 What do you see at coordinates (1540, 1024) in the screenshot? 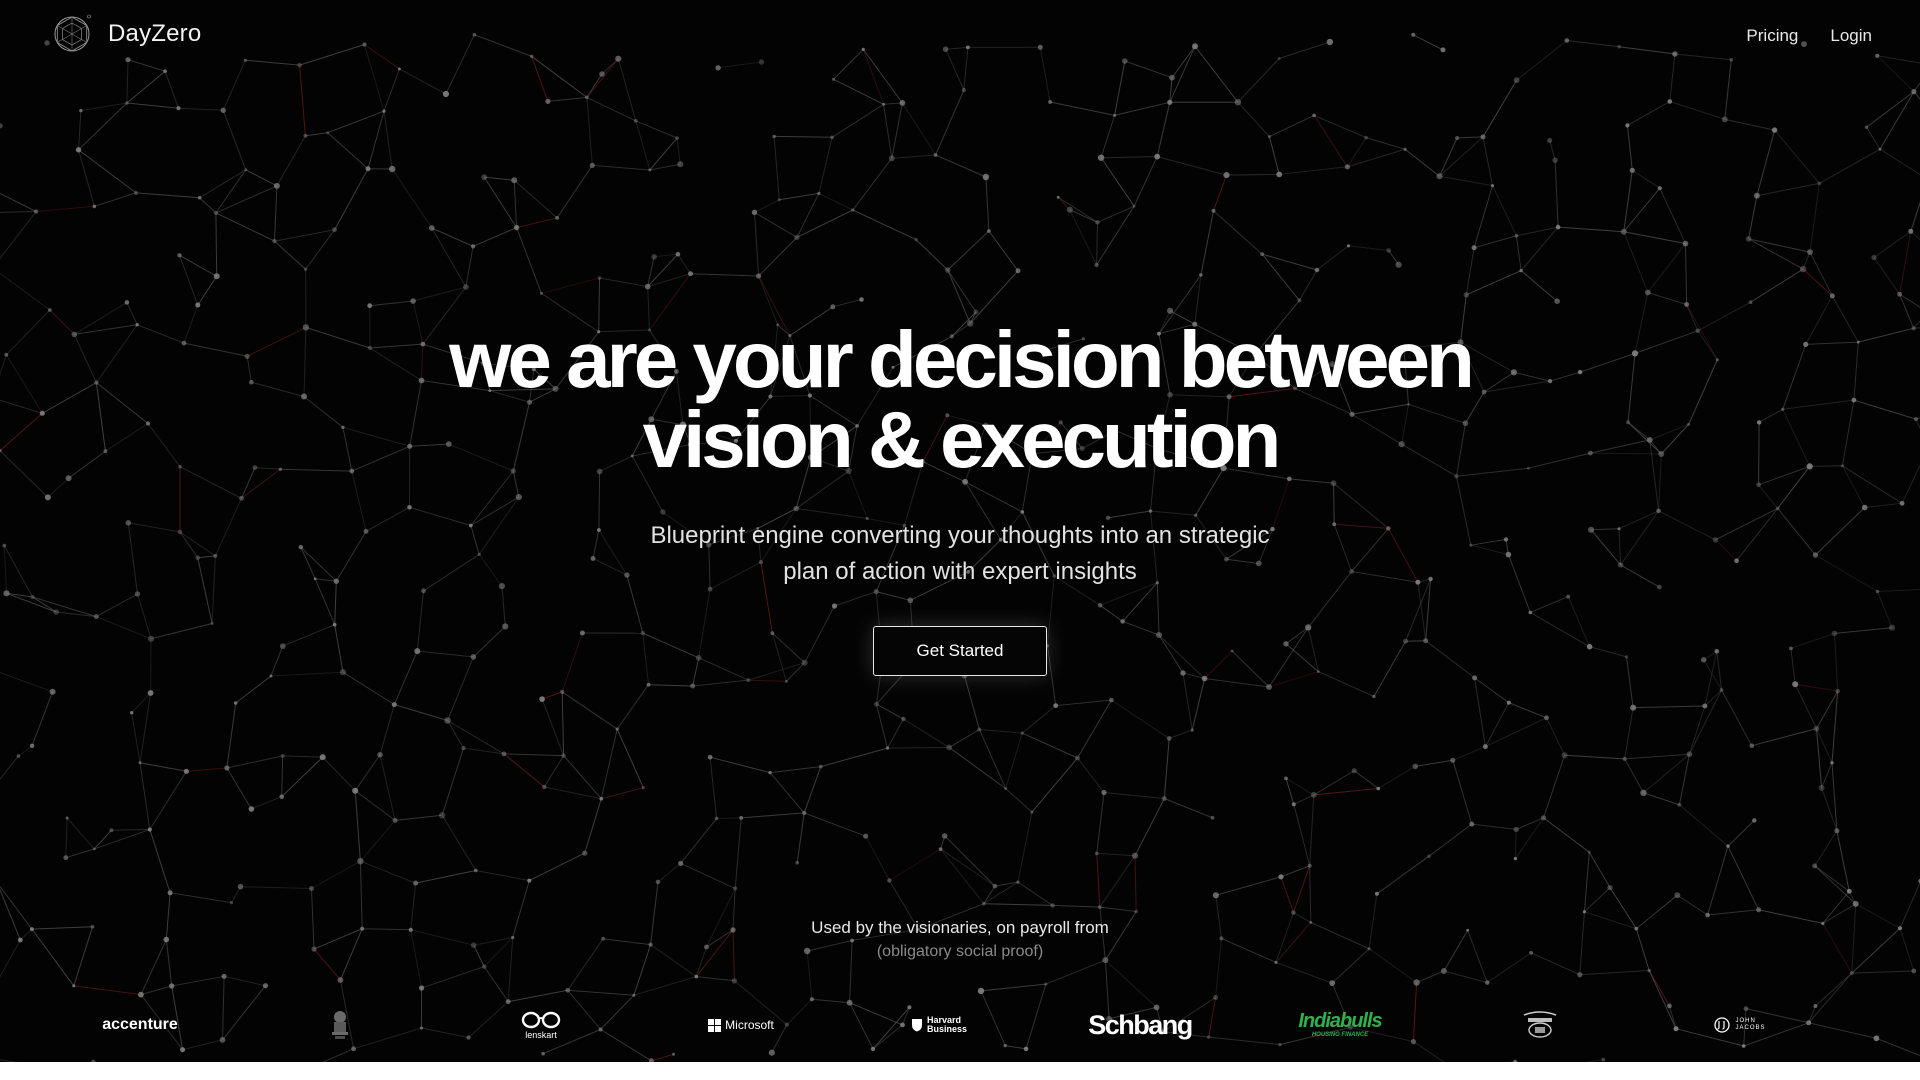
I see `jack-daniels-label-icon` at bounding box center [1540, 1024].